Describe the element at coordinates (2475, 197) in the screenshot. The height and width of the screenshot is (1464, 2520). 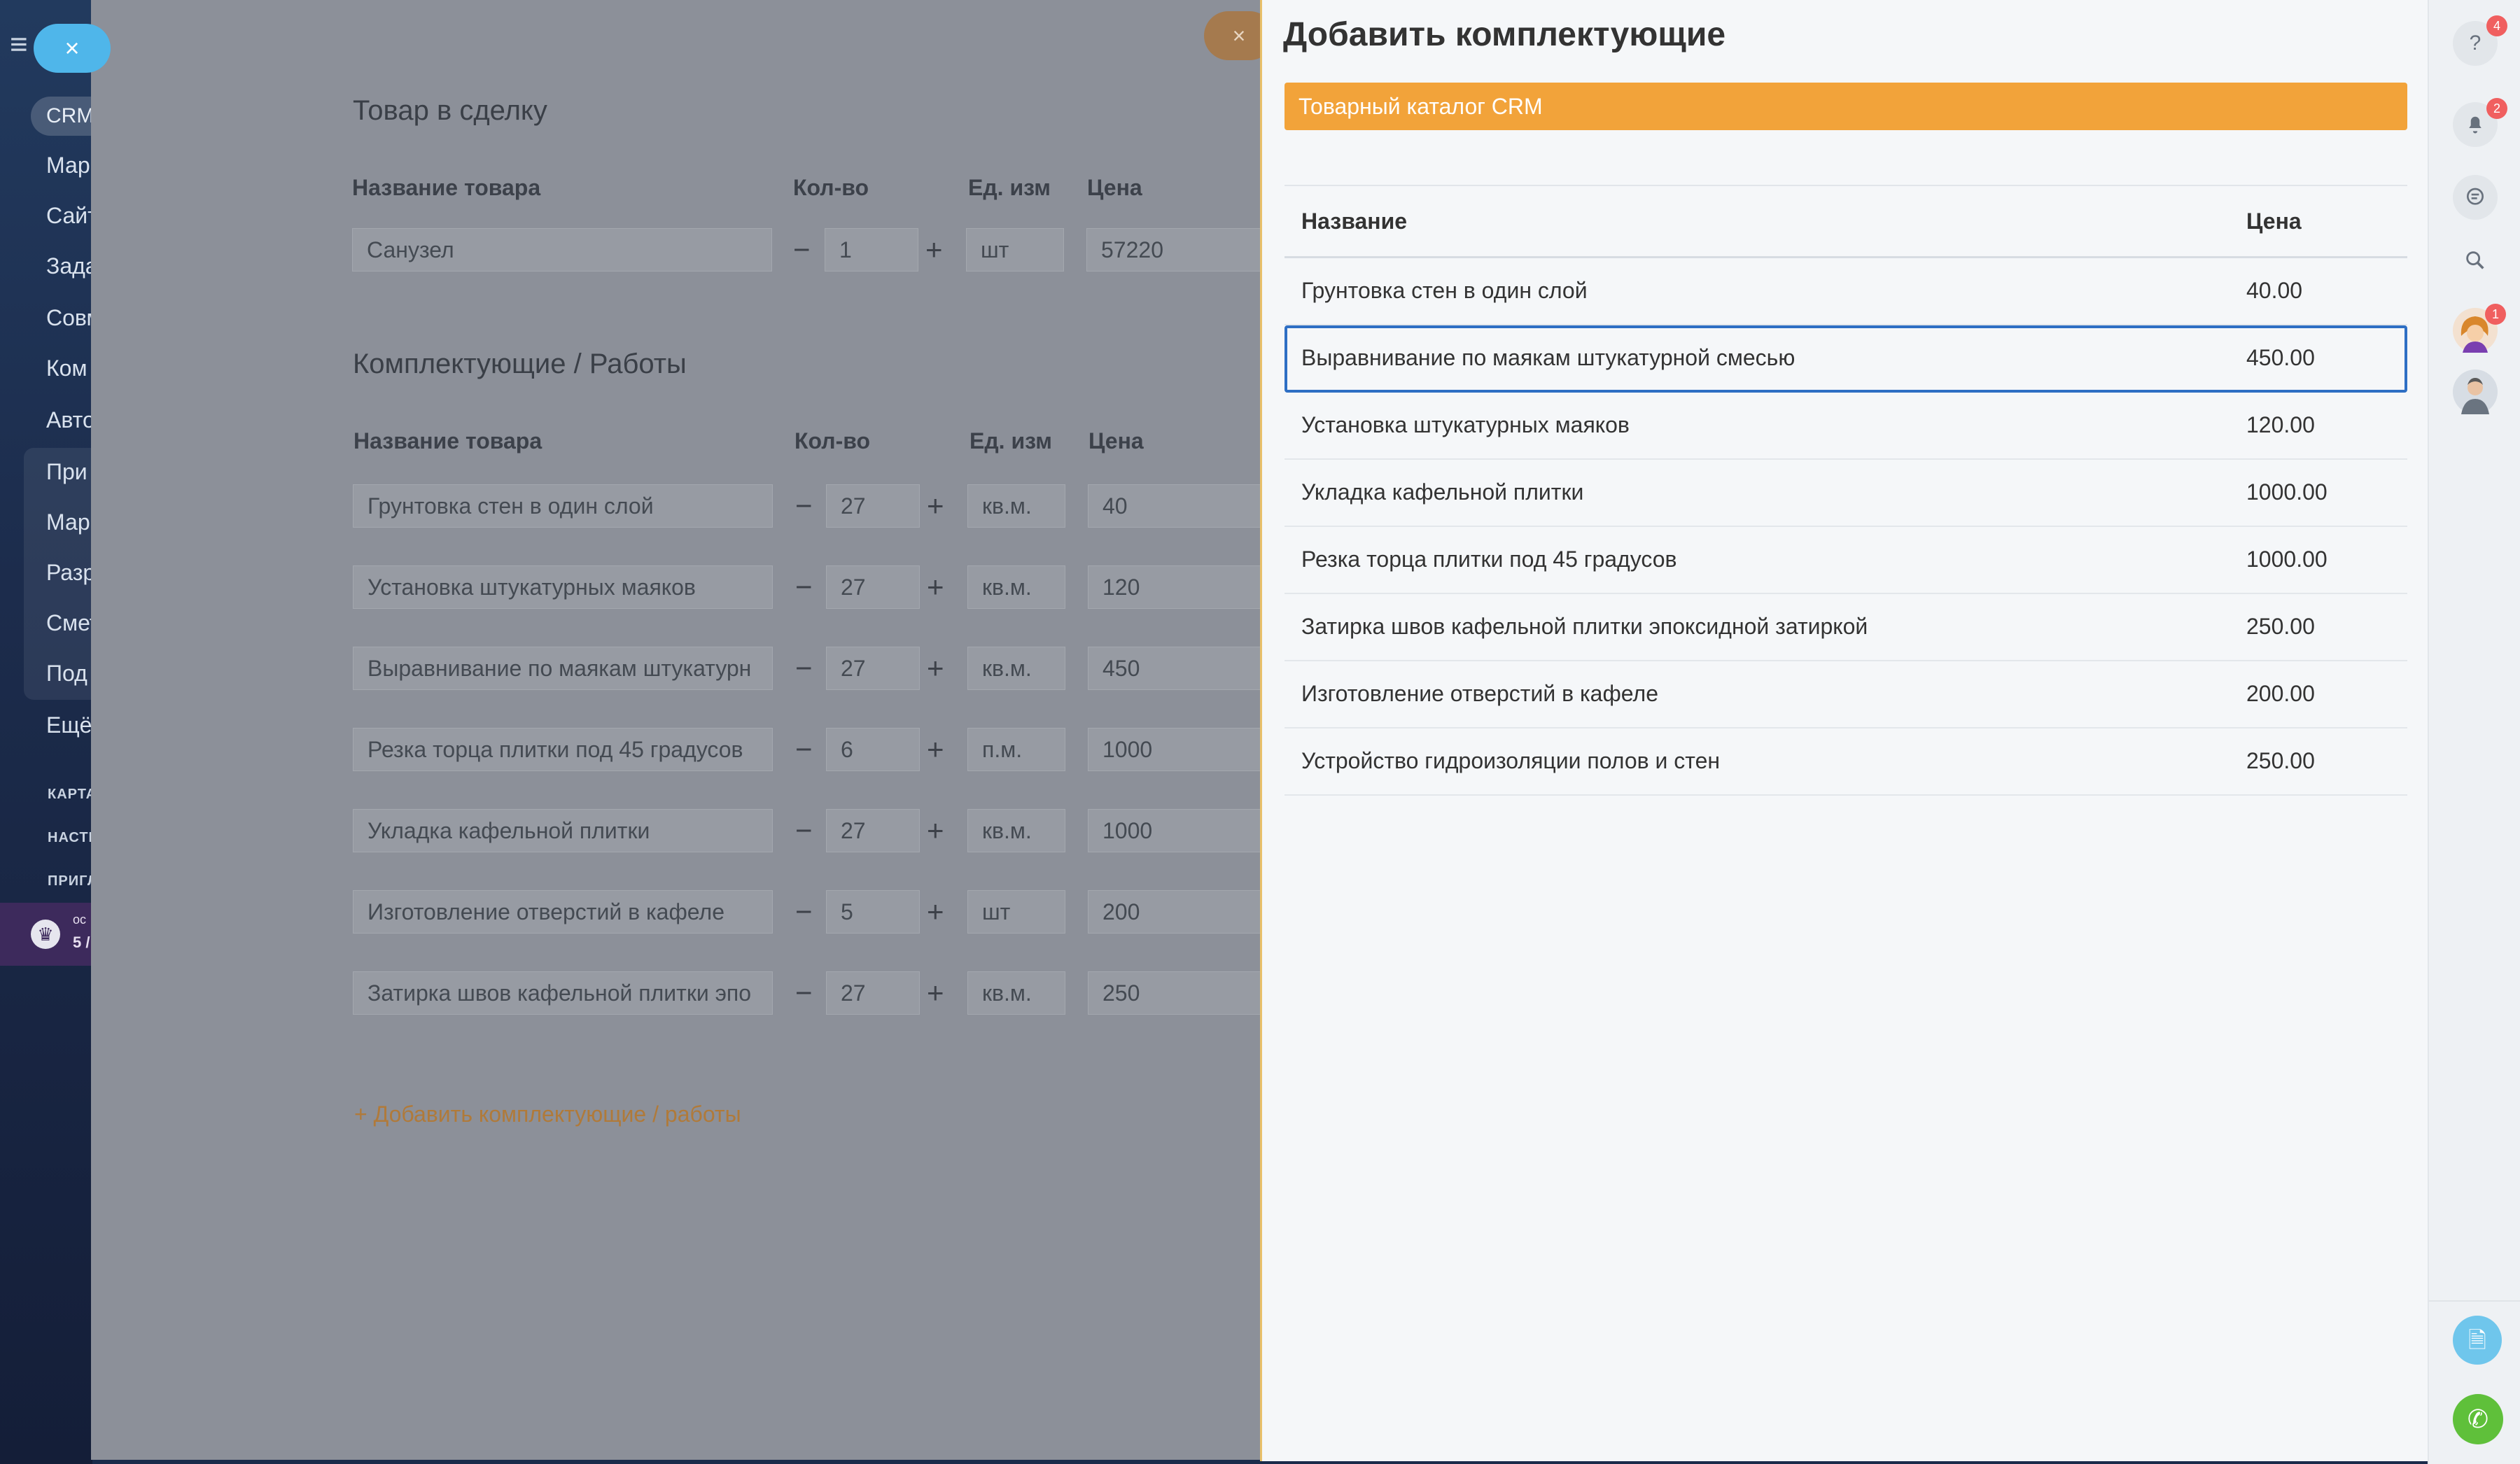
I see `chat-icon` at that location.